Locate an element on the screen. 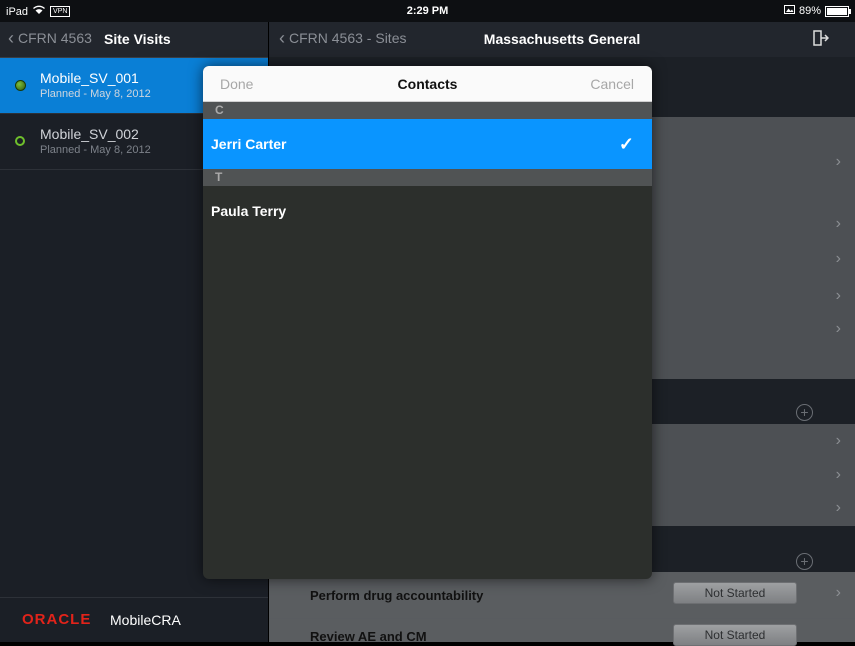 The image size is (855, 646). section-index-t: T is located at coordinates (427, 177).